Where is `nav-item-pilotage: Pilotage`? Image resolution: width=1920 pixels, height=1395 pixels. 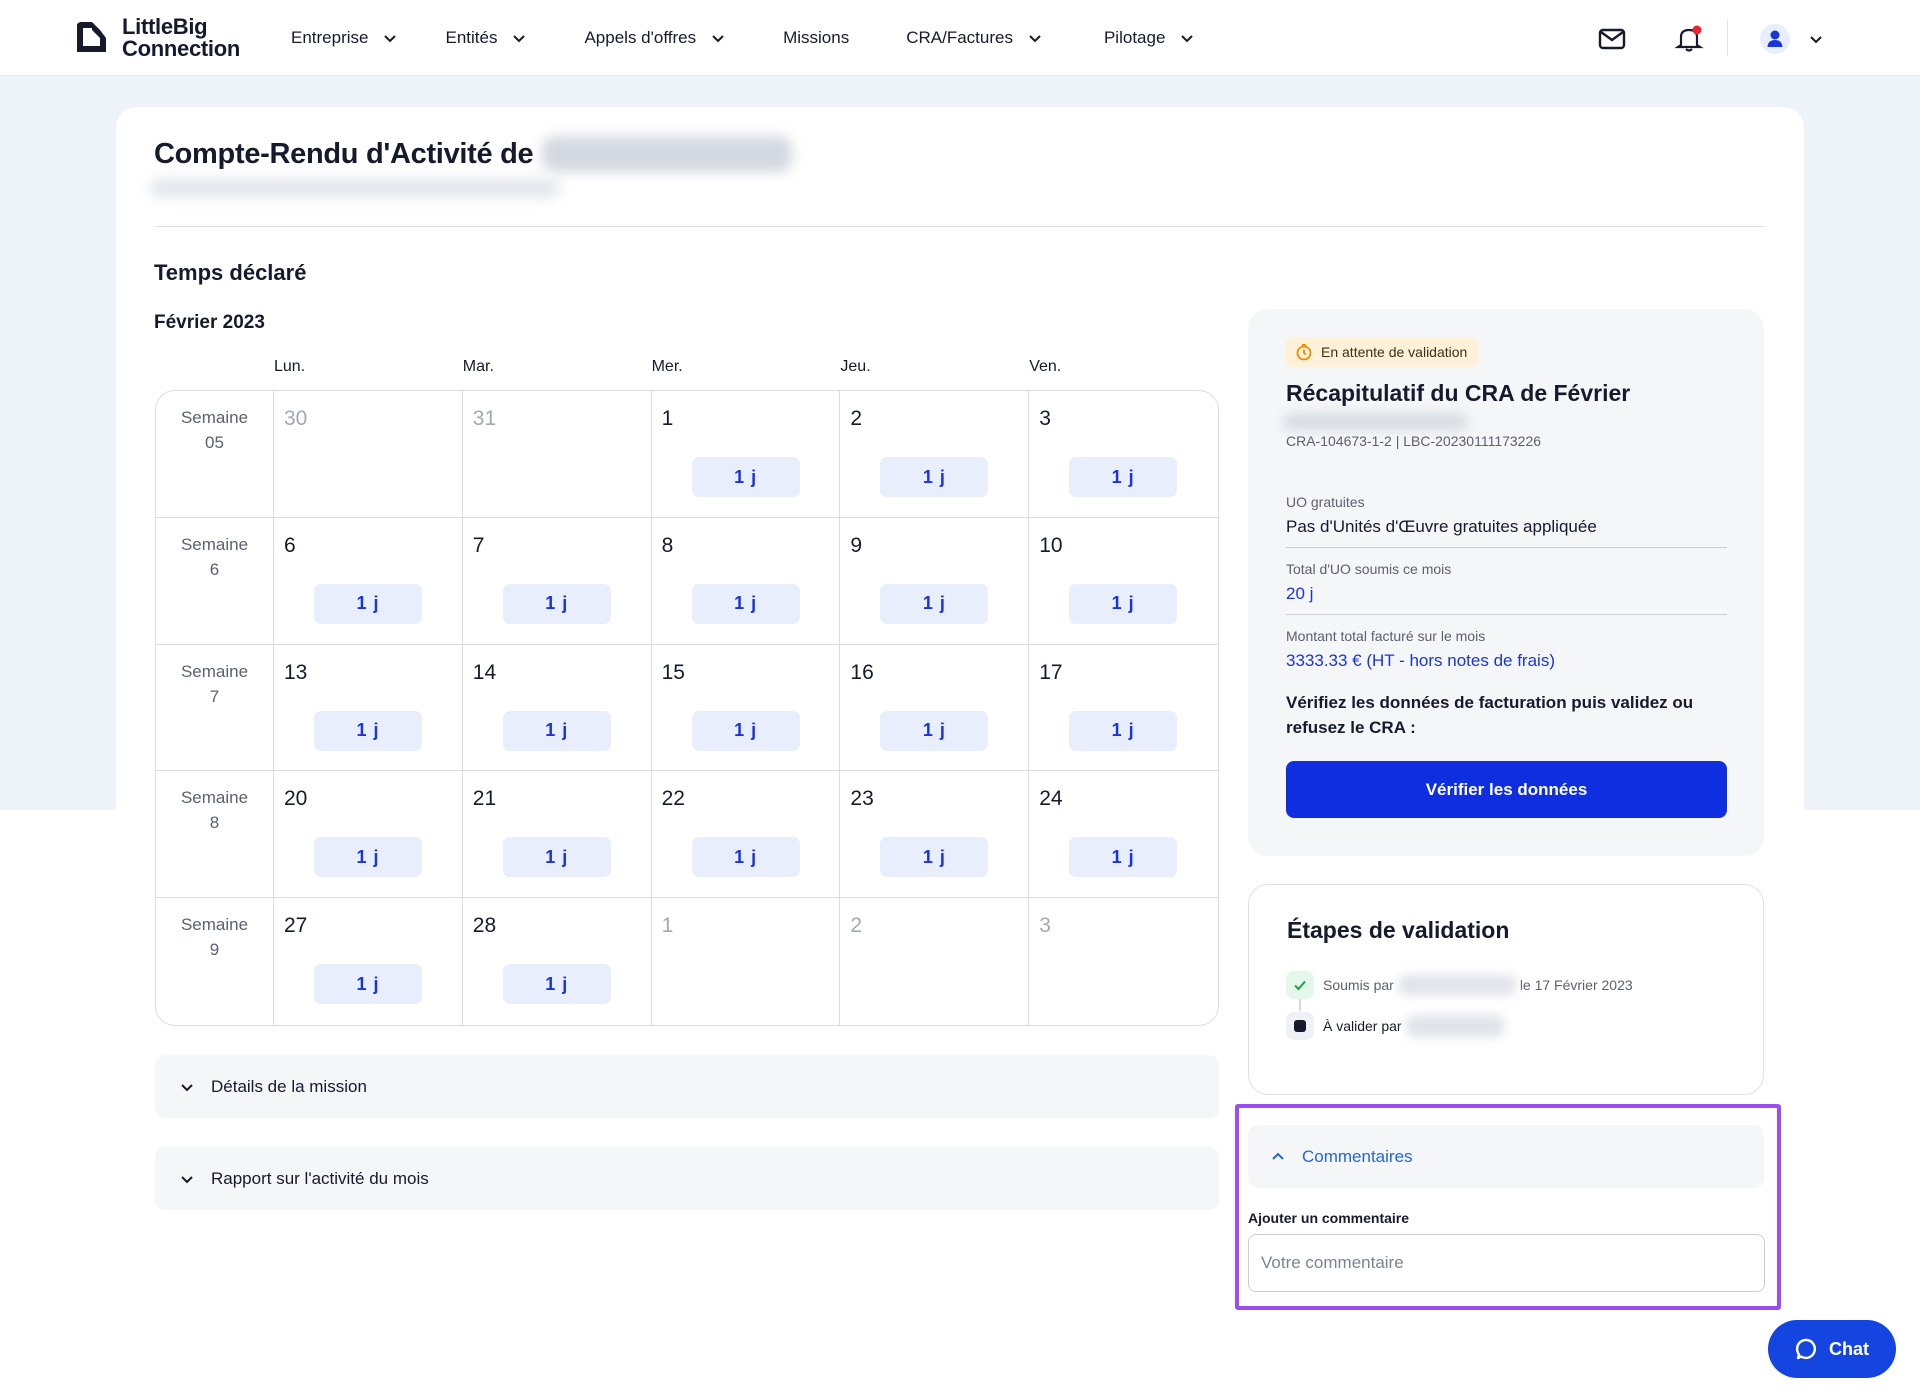 nav-item-pilotage: Pilotage is located at coordinates (1149, 38).